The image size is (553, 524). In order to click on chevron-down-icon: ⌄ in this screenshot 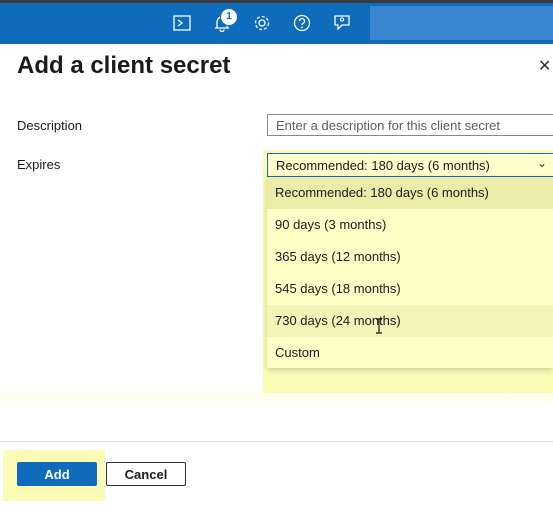, I will do `click(542, 163)`.